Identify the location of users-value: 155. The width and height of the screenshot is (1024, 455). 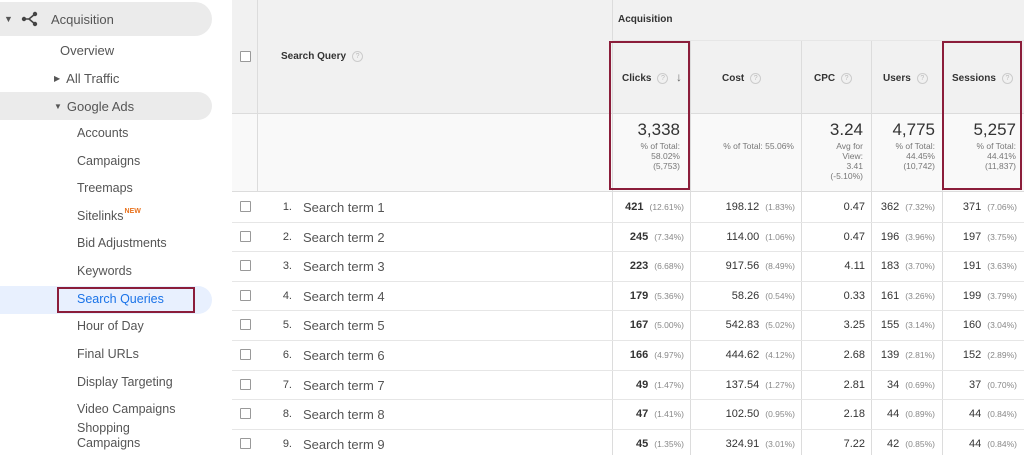
(890, 325).